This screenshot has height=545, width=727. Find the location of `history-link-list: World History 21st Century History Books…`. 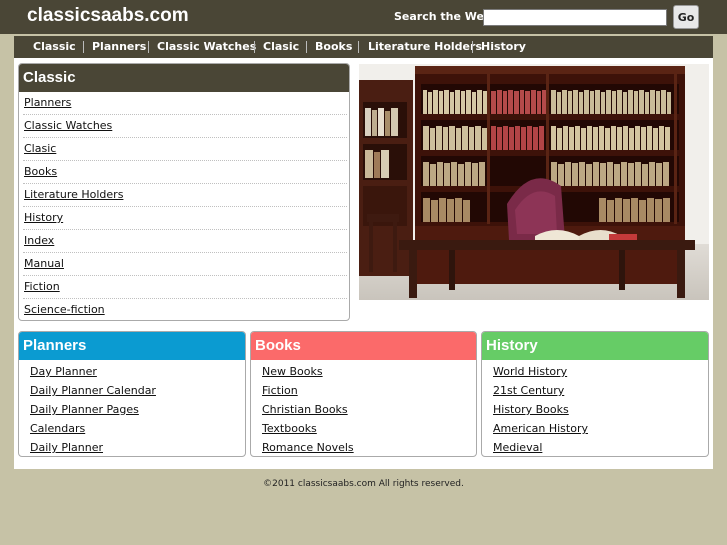

history-link-list: World History 21st Century History Books… is located at coordinates (595, 408).